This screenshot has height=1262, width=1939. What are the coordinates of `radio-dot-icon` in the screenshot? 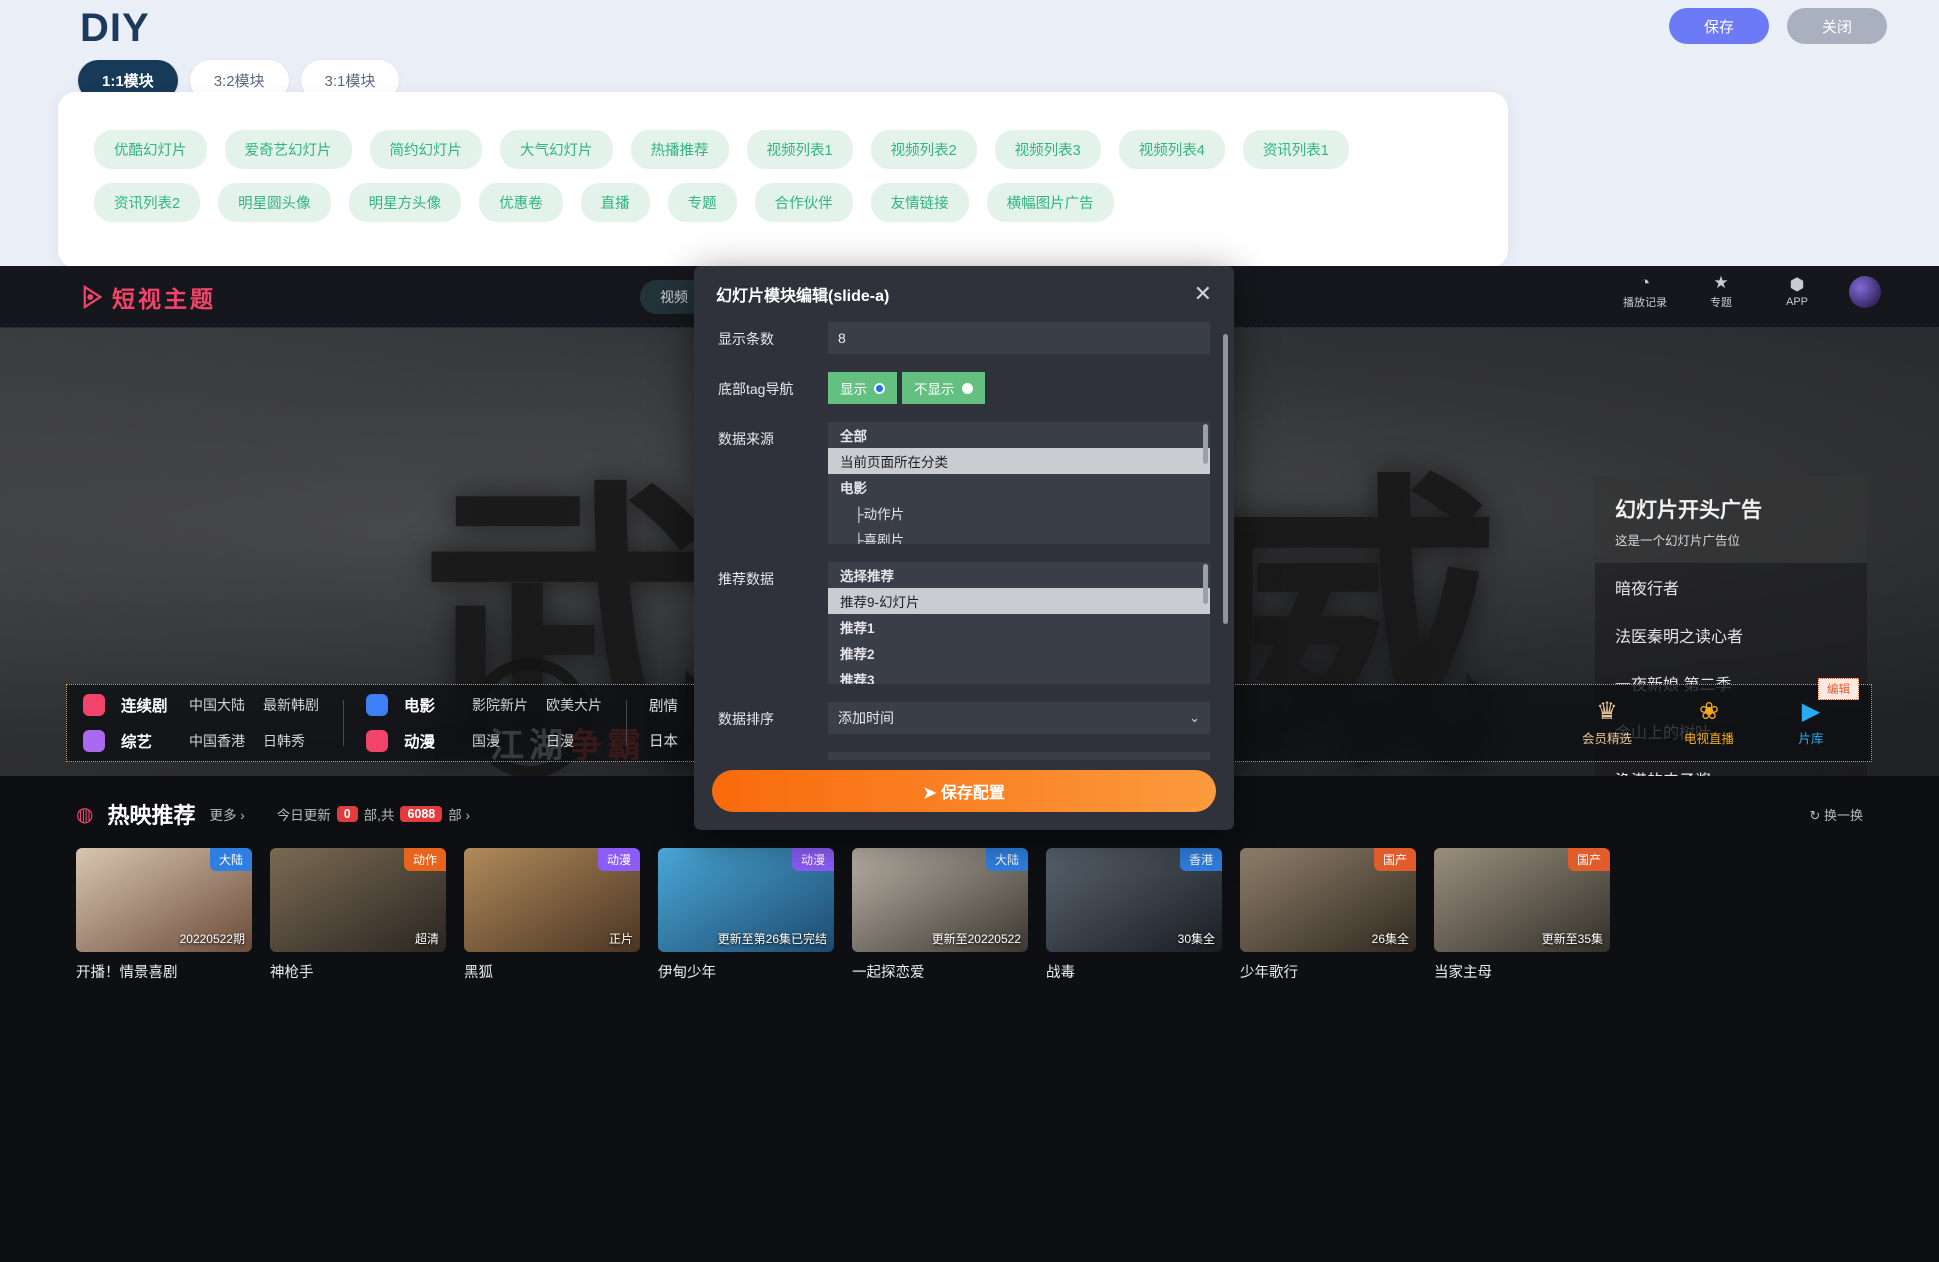 It's located at (967, 388).